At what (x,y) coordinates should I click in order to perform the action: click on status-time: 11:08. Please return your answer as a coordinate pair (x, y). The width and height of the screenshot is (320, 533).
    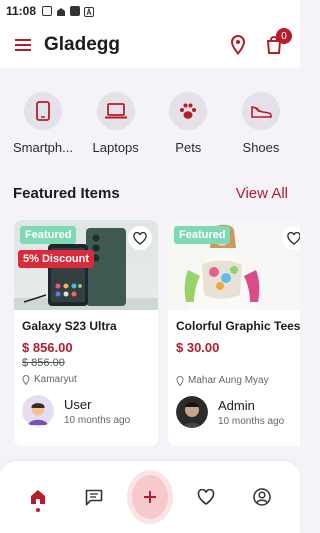
    Looking at the image, I should click on (21, 11).